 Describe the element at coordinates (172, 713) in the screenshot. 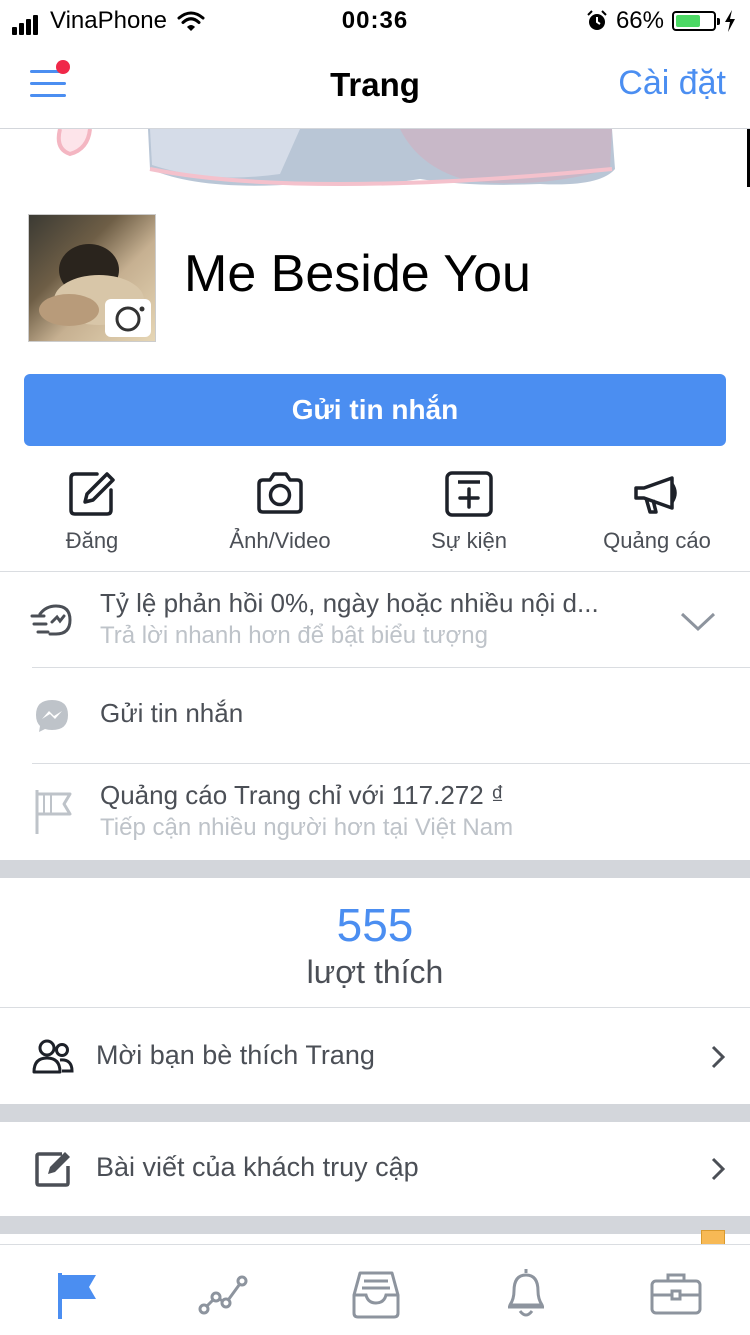

I see `send-message-row-label: Gửi tin nhắn` at that location.